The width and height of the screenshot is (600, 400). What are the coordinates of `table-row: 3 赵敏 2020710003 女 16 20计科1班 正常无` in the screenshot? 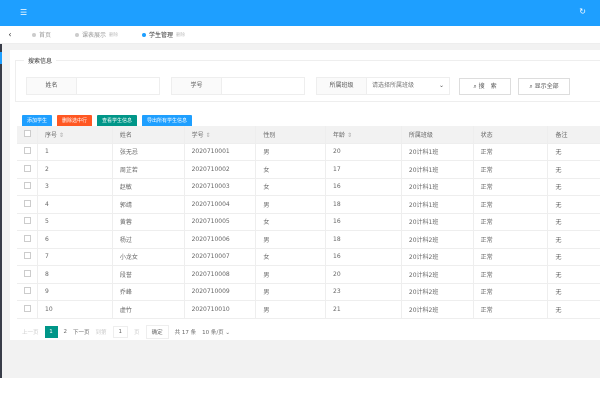 It's located at (308, 187).